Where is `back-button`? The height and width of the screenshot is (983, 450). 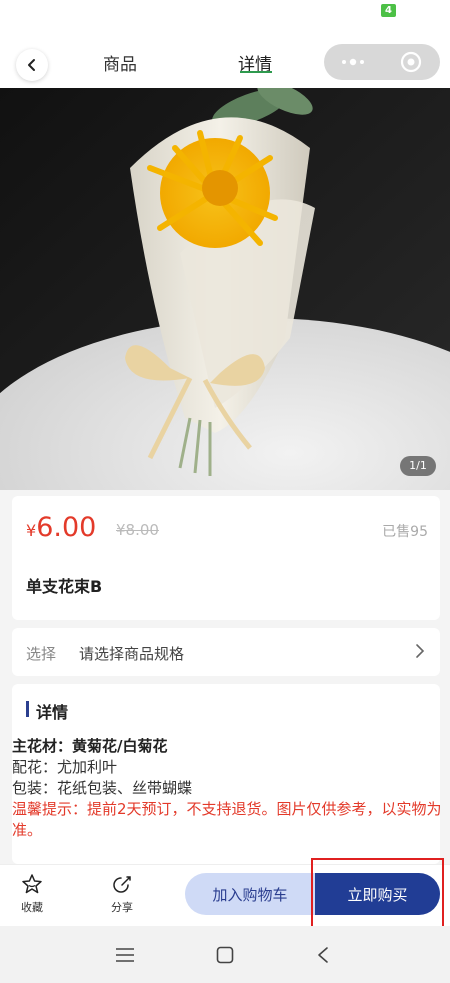
back-button is located at coordinates (32, 65).